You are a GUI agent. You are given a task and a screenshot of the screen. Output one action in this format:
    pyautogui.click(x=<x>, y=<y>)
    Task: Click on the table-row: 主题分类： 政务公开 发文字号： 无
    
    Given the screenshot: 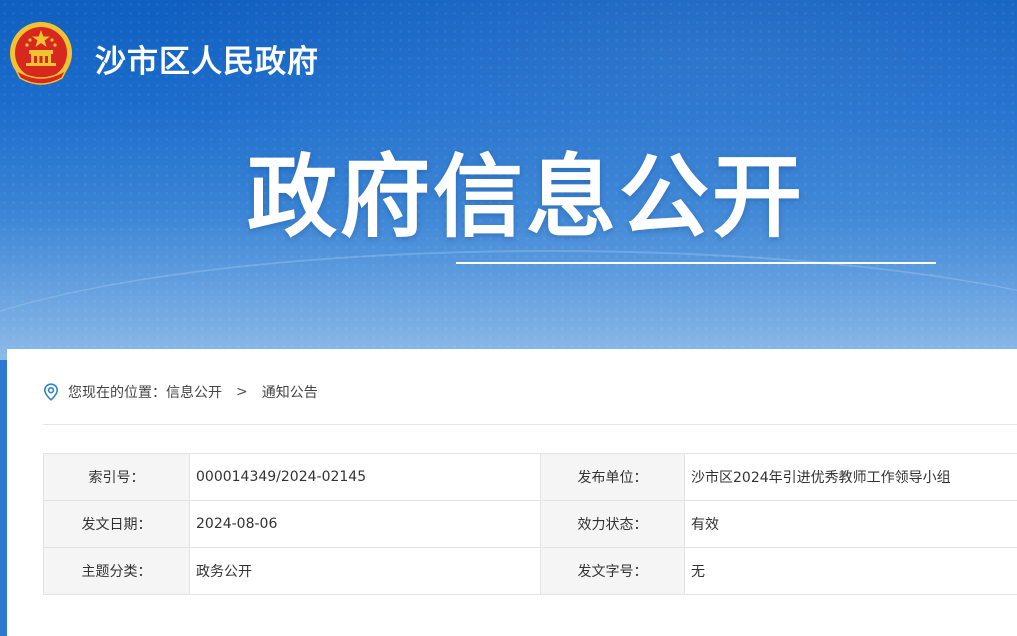 What is the action you would take?
    pyautogui.click(x=530, y=571)
    